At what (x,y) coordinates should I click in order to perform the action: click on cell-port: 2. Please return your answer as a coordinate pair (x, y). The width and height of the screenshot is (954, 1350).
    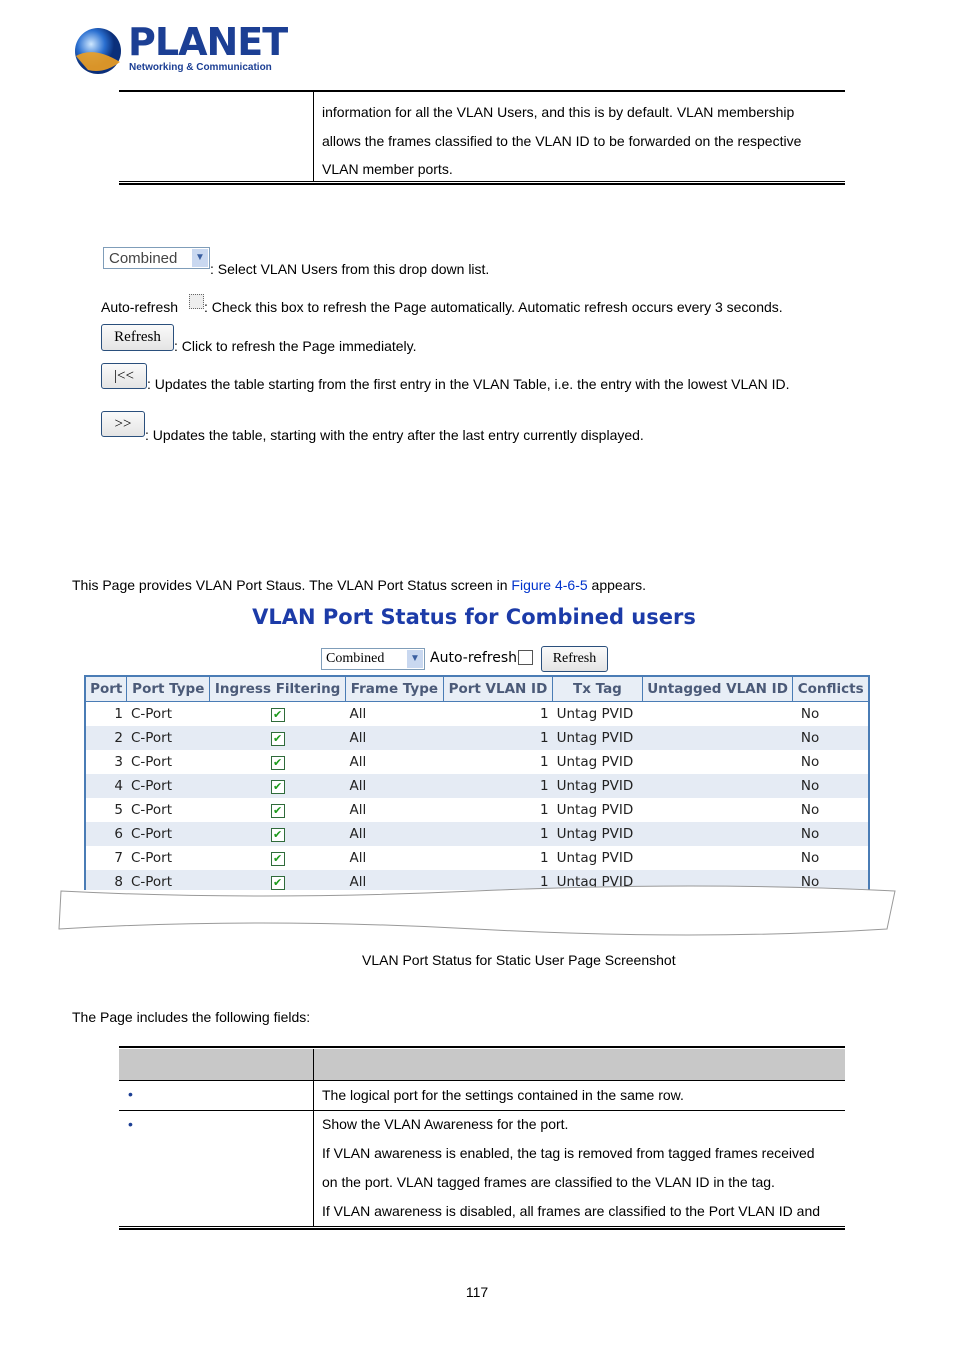
    Looking at the image, I should click on (106, 738).